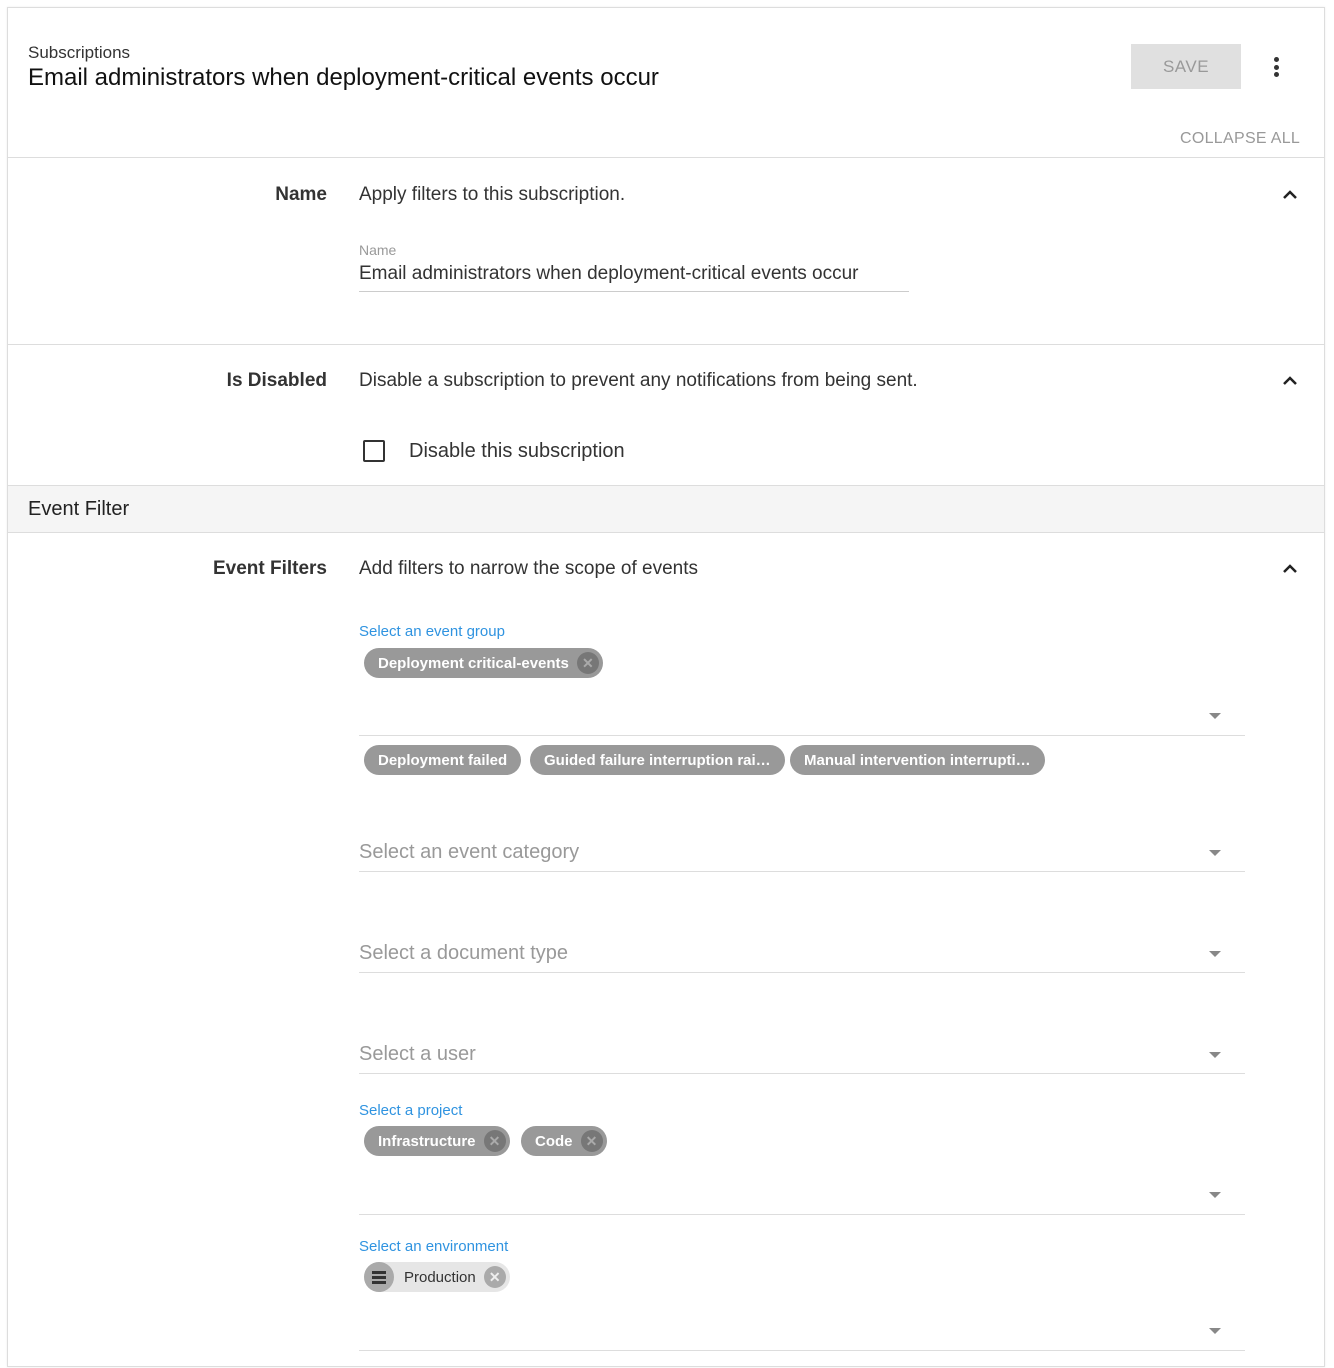 Image resolution: width=1334 pixels, height=1368 pixels. I want to click on event-filter-header: Event Filter, so click(666, 509).